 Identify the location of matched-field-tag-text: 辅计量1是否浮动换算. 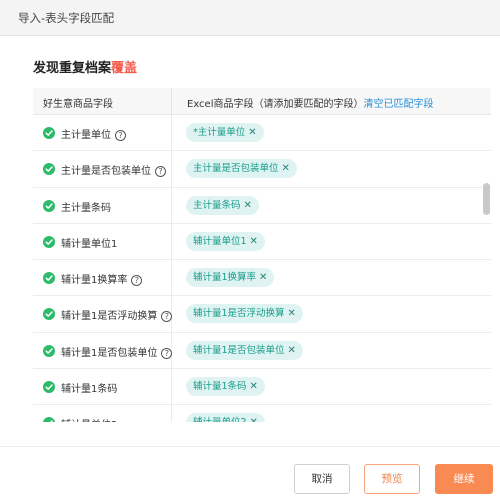
(239, 314).